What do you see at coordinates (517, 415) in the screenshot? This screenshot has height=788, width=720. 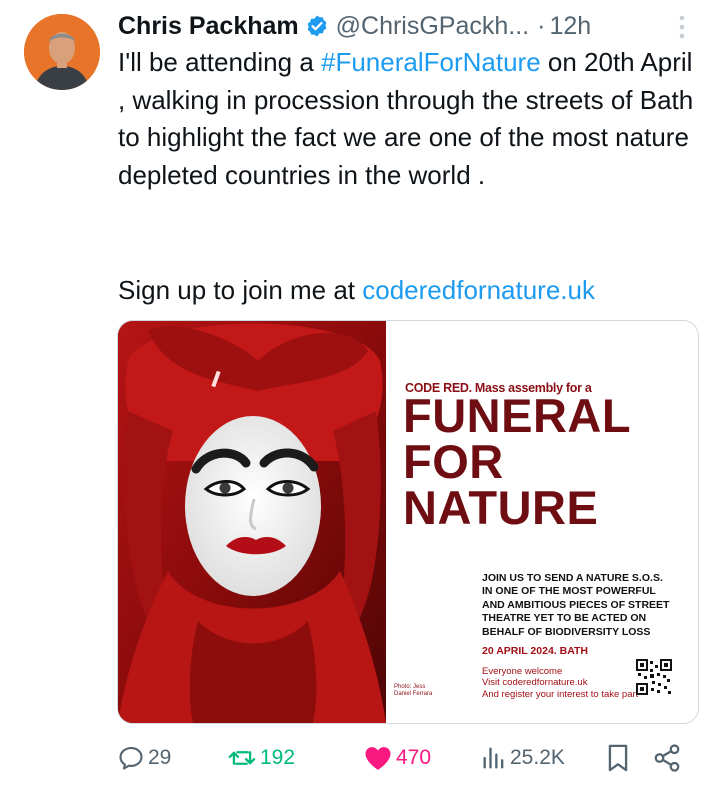 I see `poster-title-line: FUNERAL` at bounding box center [517, 415].